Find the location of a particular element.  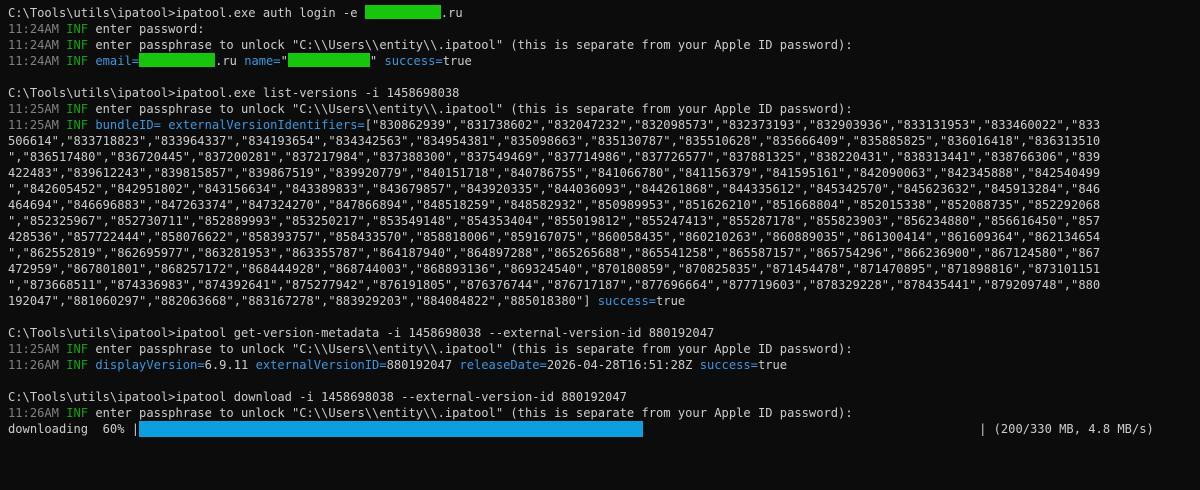

redacted-name-block is located at coordinates (328, 60).